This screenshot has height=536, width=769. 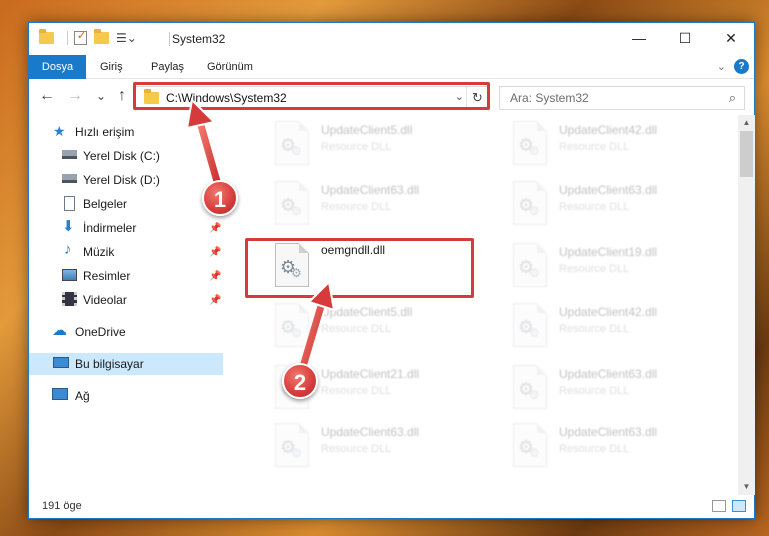 I want to click on customize-toolbar-icon: ☰⌄, so click(x=126, y=38).